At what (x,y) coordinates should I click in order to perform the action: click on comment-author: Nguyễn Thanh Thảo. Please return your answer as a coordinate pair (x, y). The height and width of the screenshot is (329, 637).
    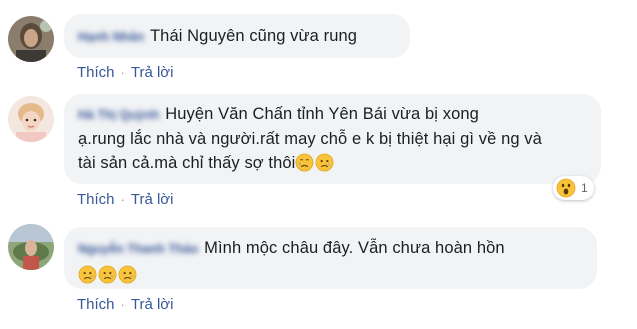
    Looking at the image, I should click on (138, 249).